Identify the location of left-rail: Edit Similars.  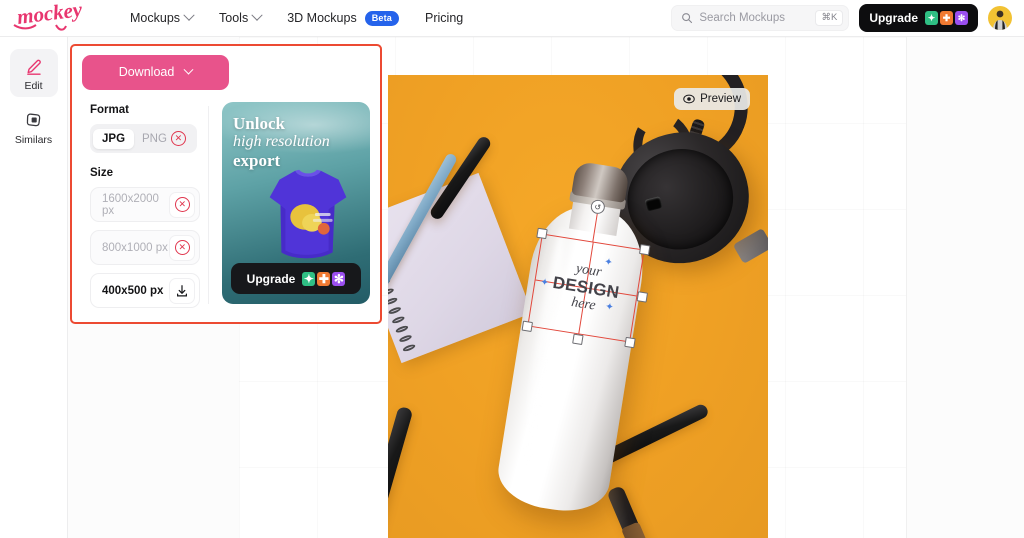
(34, 287).